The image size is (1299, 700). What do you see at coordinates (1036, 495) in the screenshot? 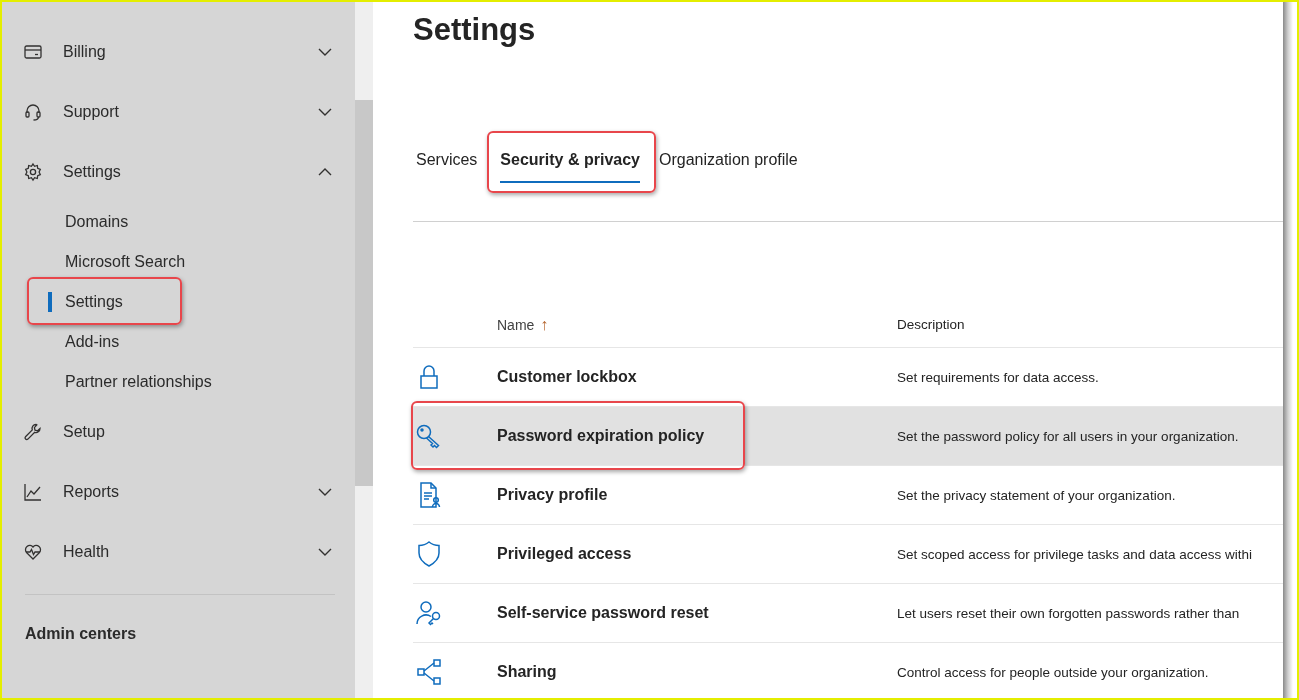
I see `setting-description: Set the privacy statement of your organization.` at bounding box center [1036, 495].